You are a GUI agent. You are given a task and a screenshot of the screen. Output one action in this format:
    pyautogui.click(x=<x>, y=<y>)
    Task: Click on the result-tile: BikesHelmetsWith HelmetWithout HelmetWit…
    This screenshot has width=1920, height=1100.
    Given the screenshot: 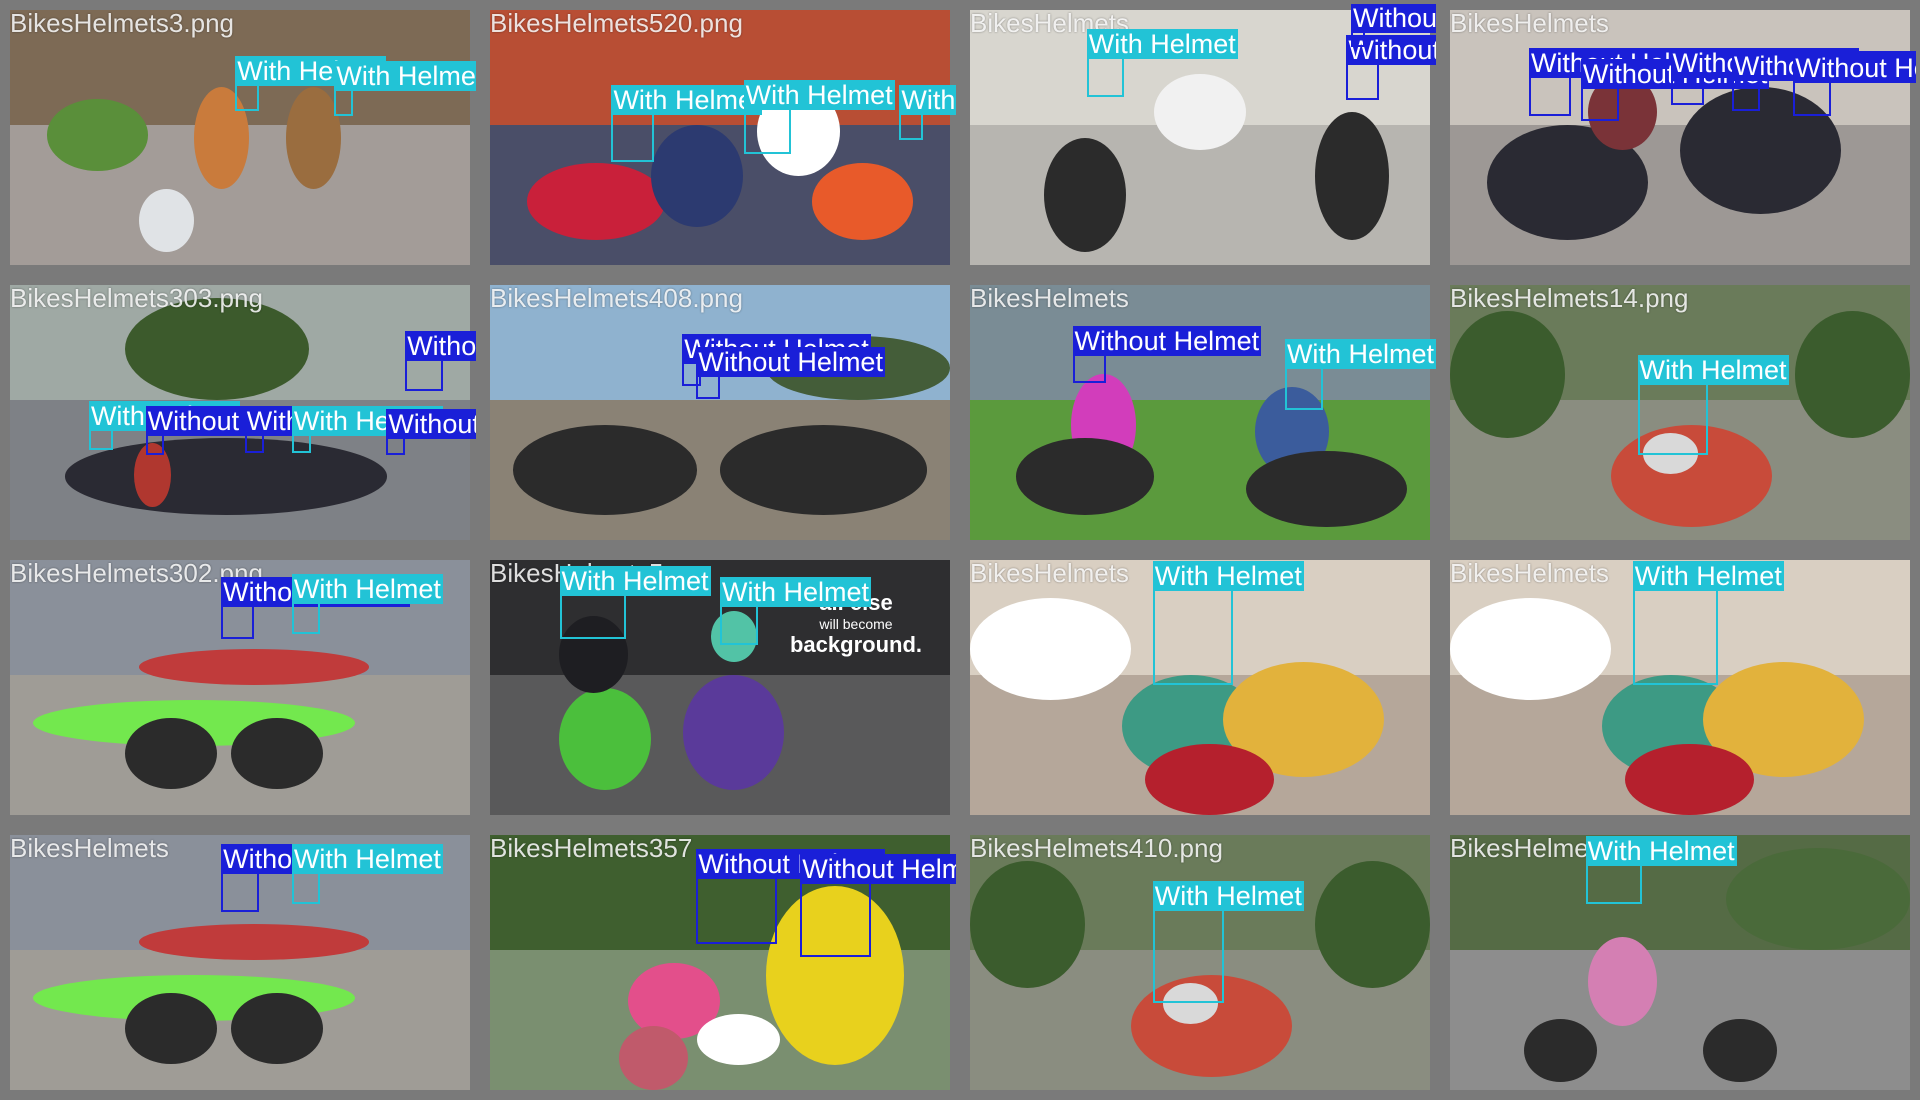 What is the action you would take?
    pyautogui.click(x=1200, y=137)
    